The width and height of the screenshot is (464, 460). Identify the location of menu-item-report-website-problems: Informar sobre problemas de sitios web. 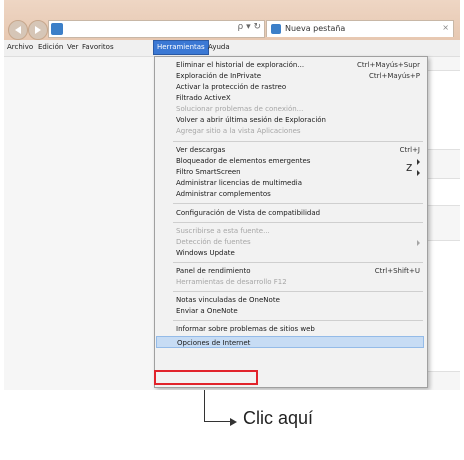
(290, 329).